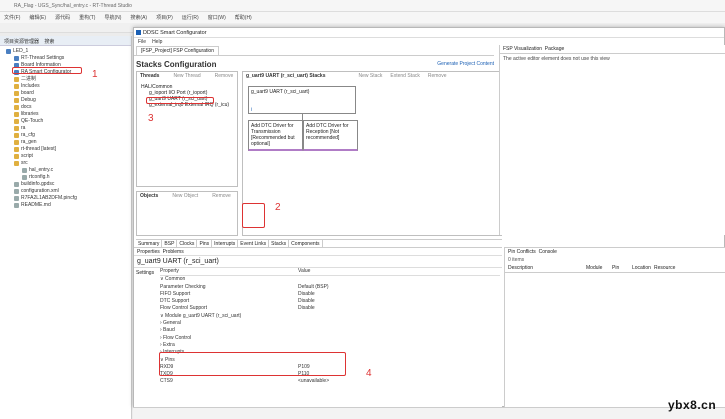 This screenshot has width=725, height=419. Describe the element at coordinates (157, 42) in the screenshot. I see `menu-help: Help` at that location.